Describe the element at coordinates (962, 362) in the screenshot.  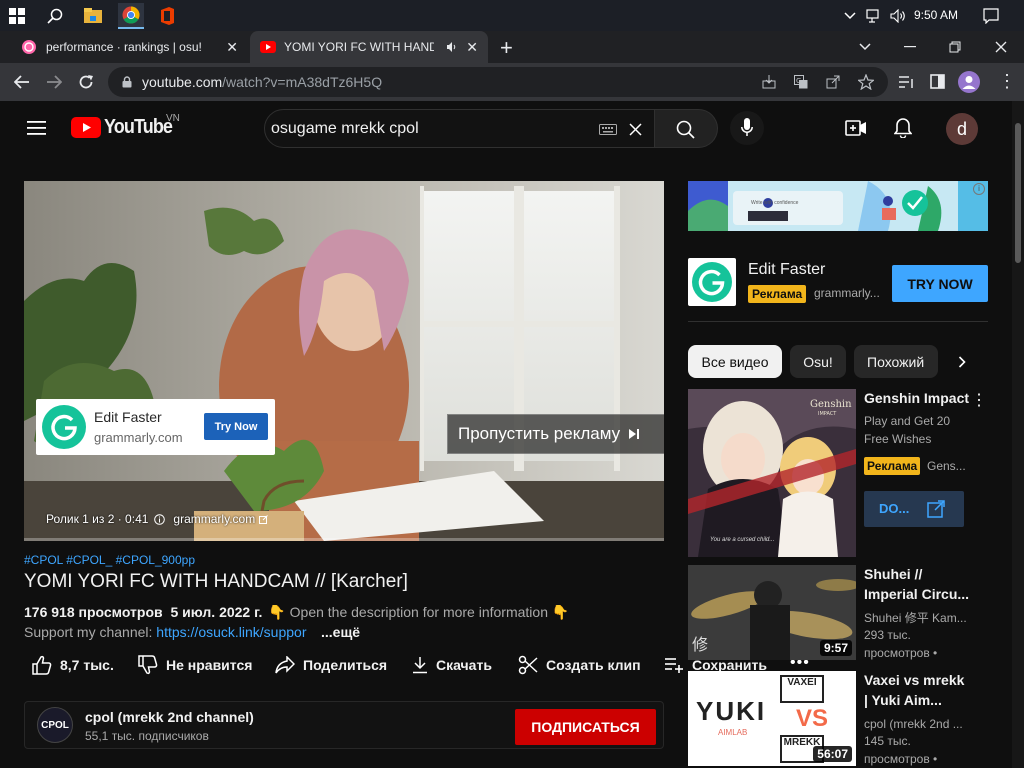
I see `chevron-right-icon` at that location.